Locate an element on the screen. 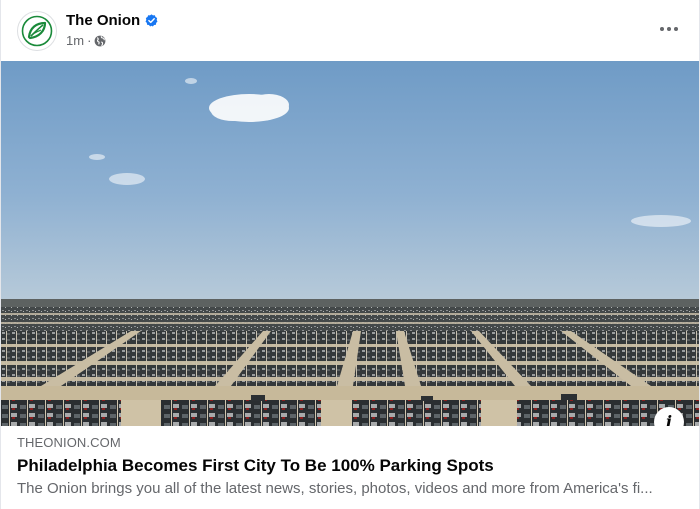  post-options-button is located at coordinates (669, 29).